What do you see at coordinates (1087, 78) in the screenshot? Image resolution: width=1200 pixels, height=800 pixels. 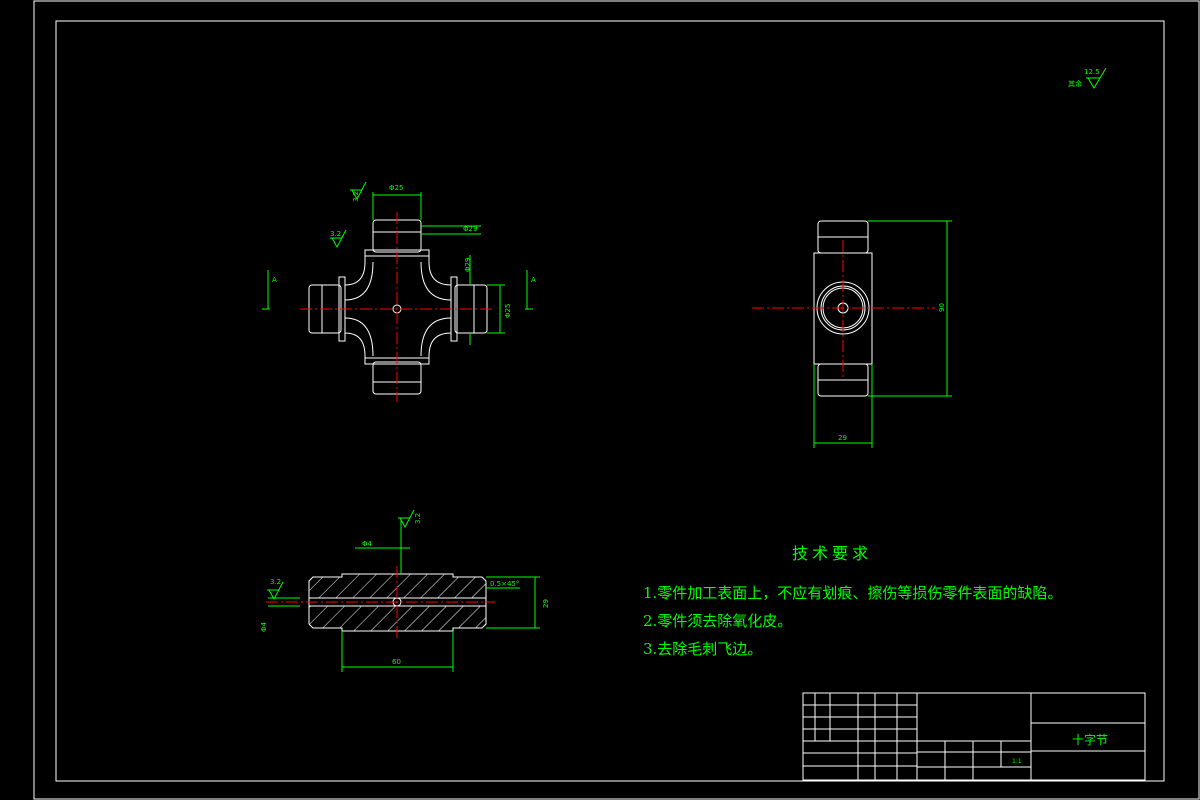 I see `general-roughness-symbol: 12.5 其余` at bounding box center [1087, 78].